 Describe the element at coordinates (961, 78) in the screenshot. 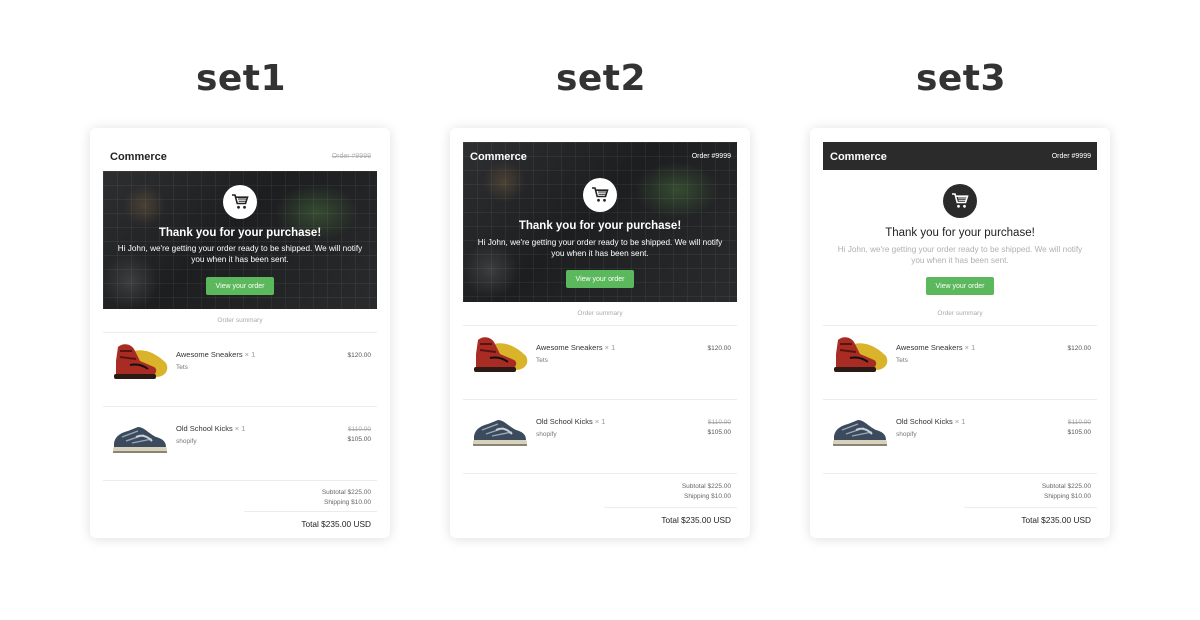

I see `set3-title: set3` at that location.